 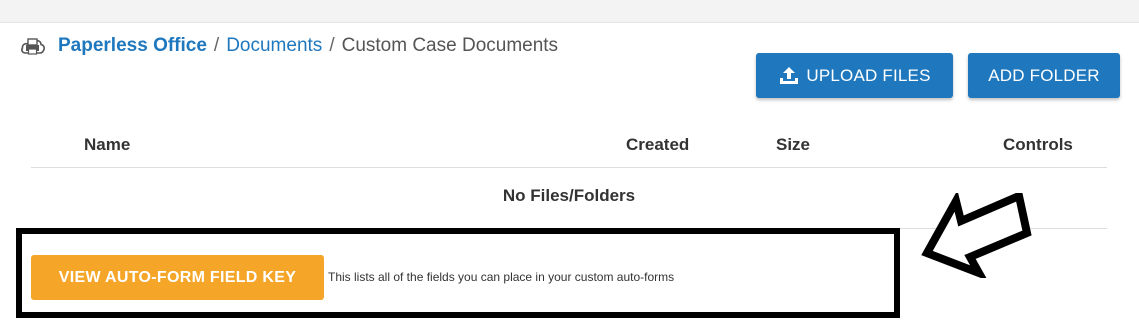 I want to click on column-header-controls: Controls, so click(x=1038, y=144).